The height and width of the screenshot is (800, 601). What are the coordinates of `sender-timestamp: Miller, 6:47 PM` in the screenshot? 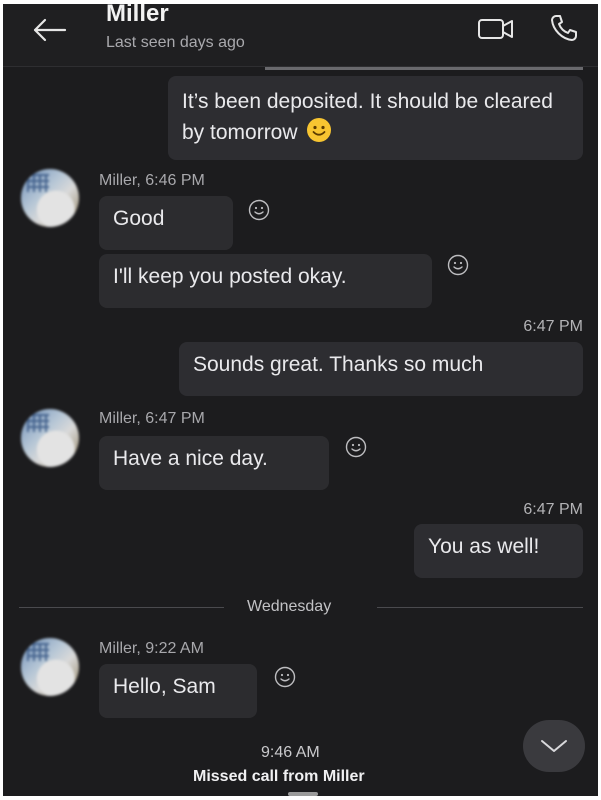 It's located at (152, 418).